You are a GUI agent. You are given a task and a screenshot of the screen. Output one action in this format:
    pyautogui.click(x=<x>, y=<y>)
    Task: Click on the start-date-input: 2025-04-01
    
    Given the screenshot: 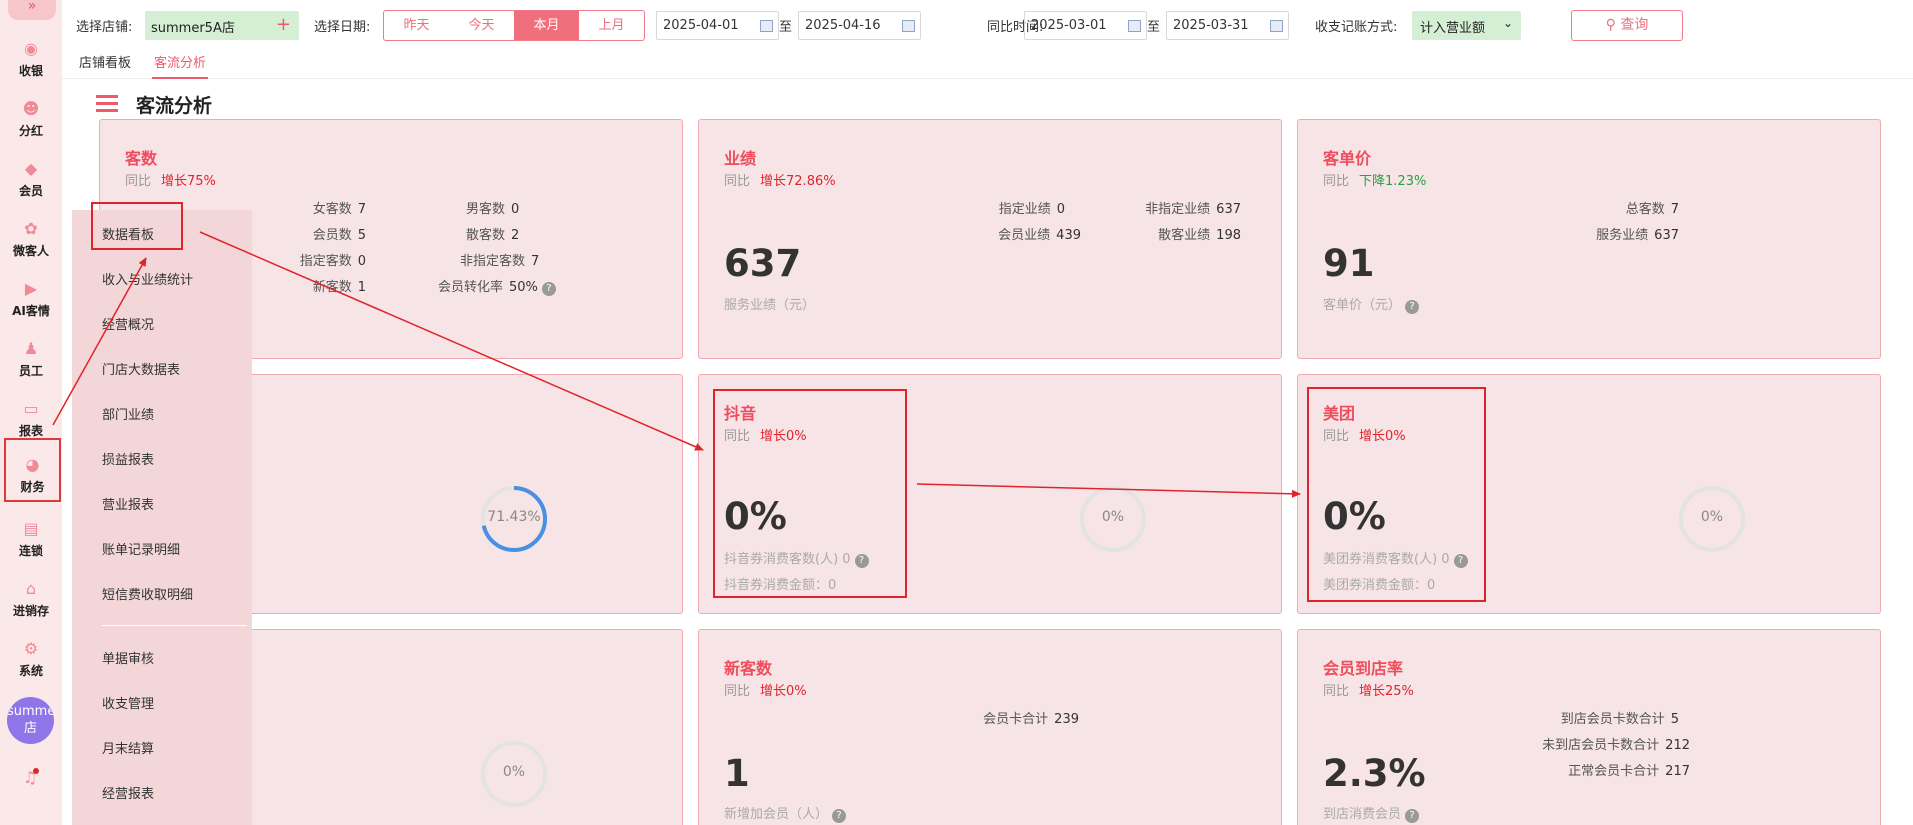 What is the action you would take?
    pyautogui.click(x=717, y=25)
    